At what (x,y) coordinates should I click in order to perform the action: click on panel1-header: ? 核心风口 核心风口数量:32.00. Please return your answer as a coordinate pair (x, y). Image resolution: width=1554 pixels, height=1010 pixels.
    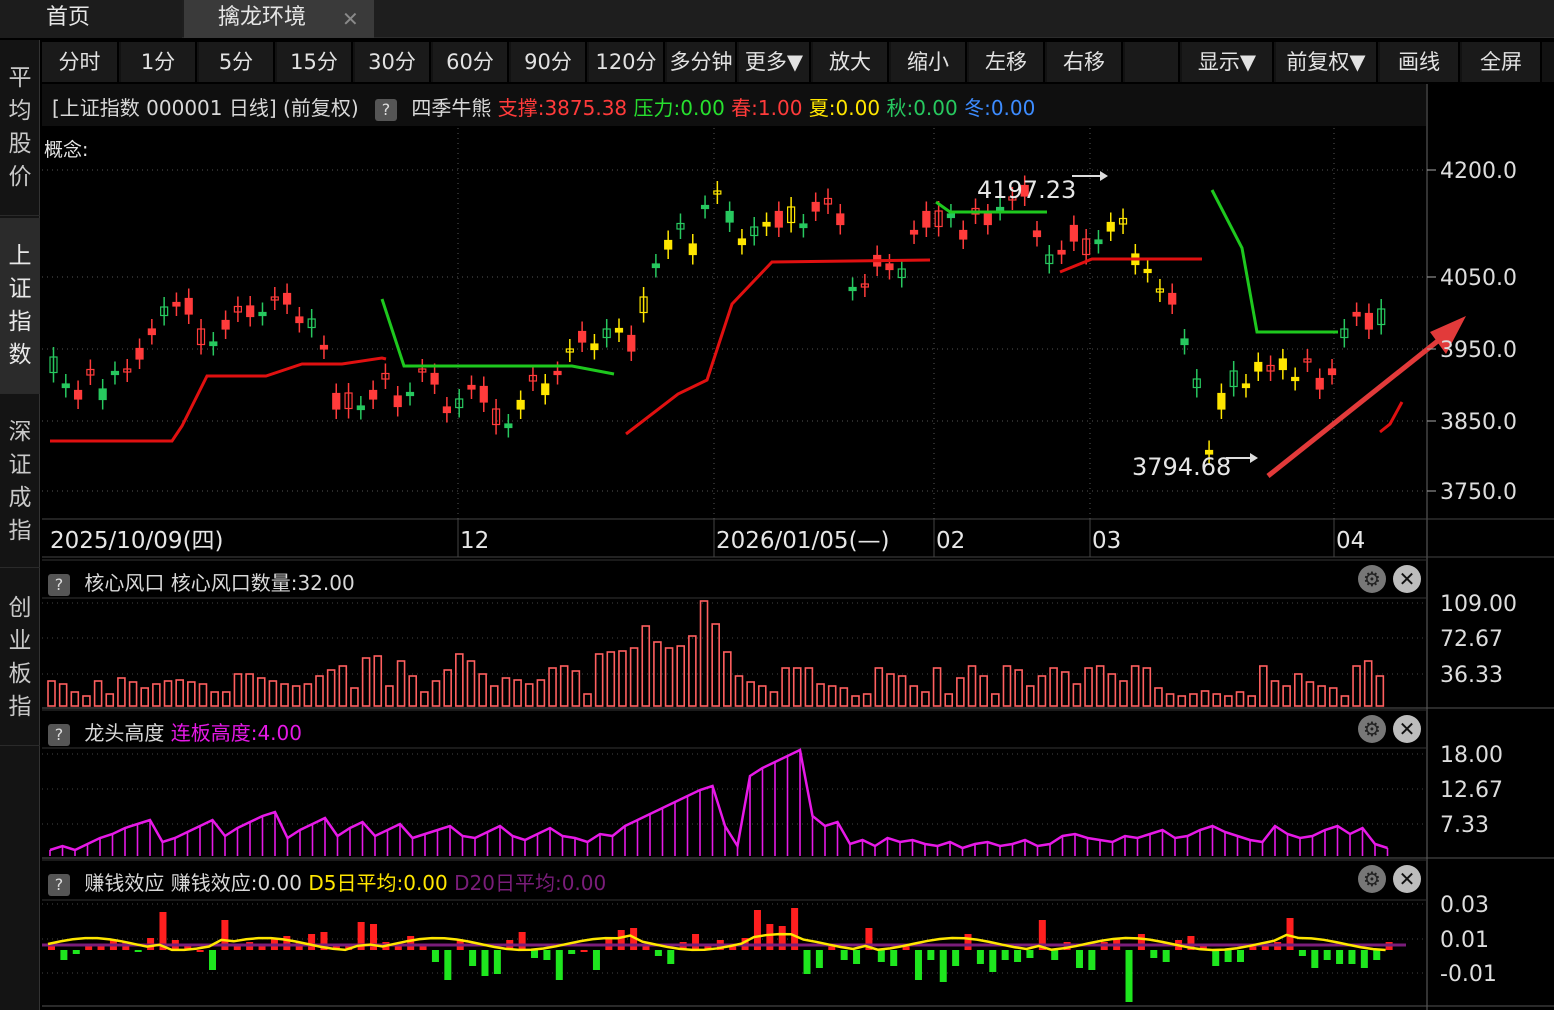
    Looking at the image, I should click on (201, 581).